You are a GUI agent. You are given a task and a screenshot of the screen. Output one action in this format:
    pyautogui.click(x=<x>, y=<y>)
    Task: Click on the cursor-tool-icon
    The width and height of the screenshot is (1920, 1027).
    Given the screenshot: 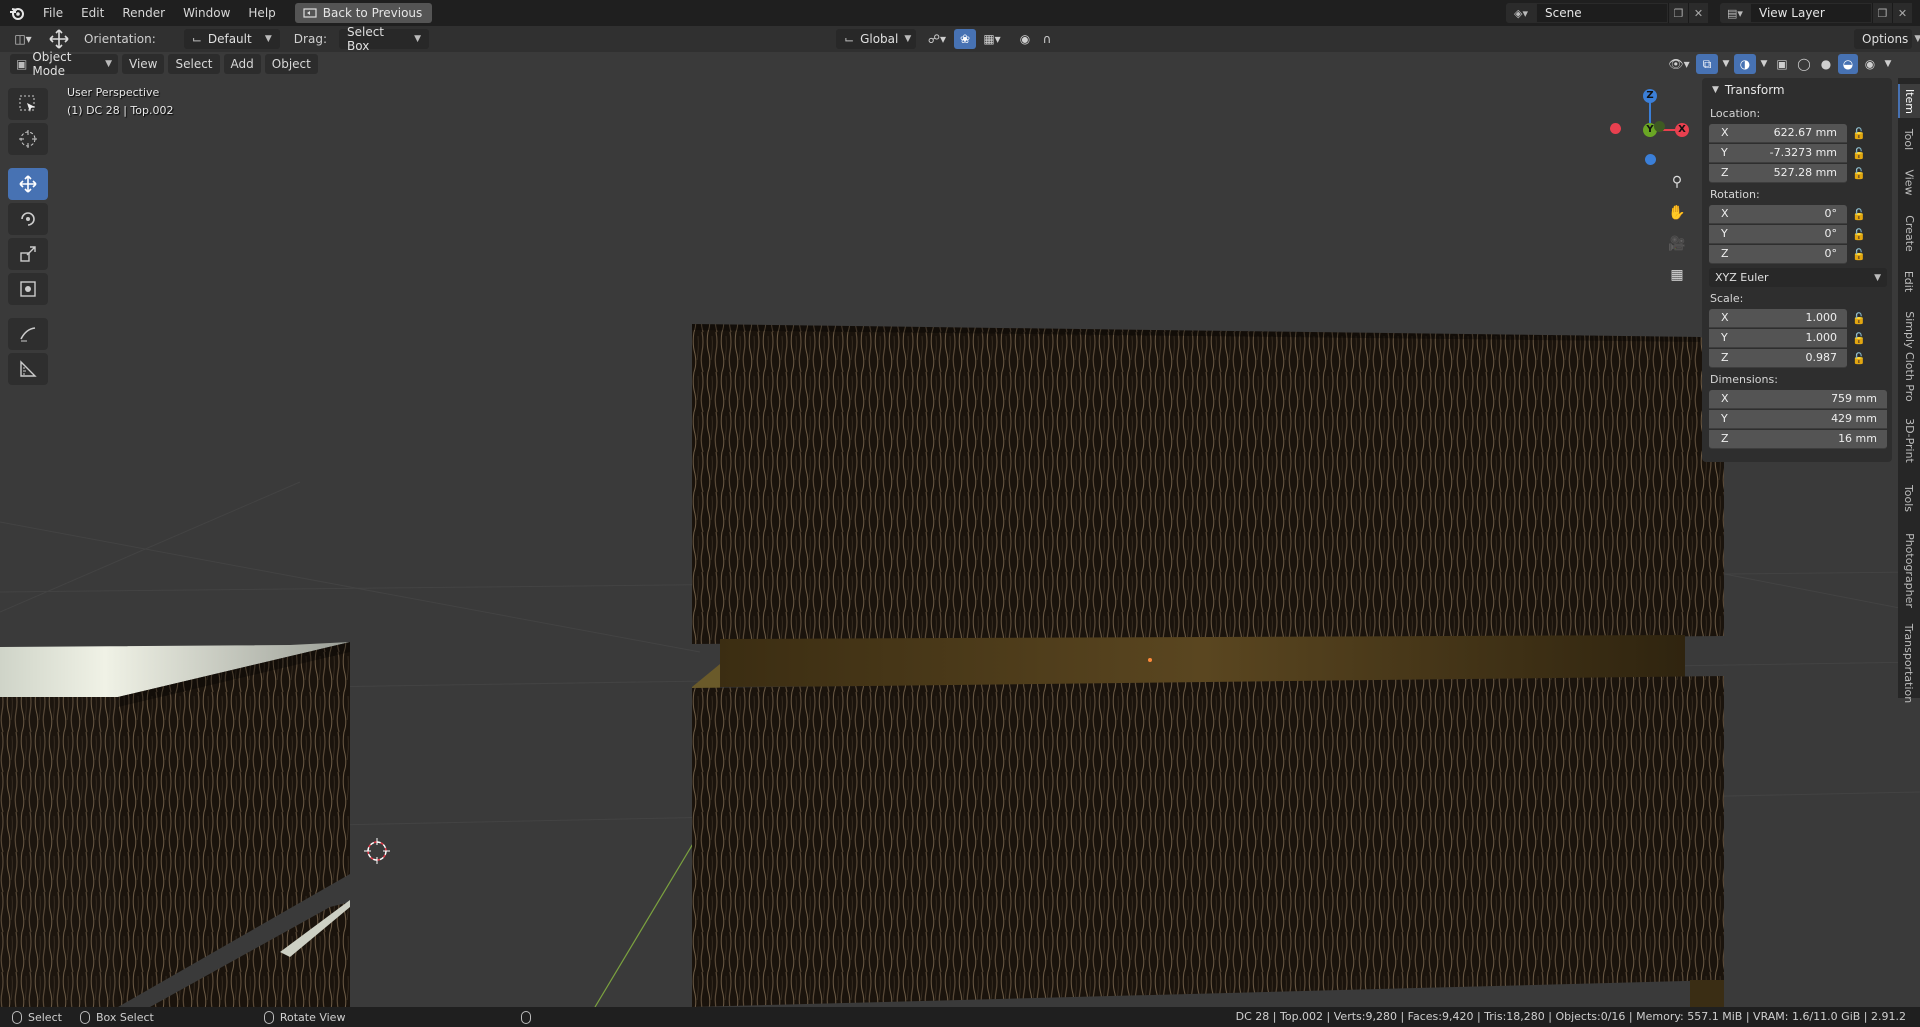 What is the action you would take?
    pyautogui.click(x=28, y=139)
    